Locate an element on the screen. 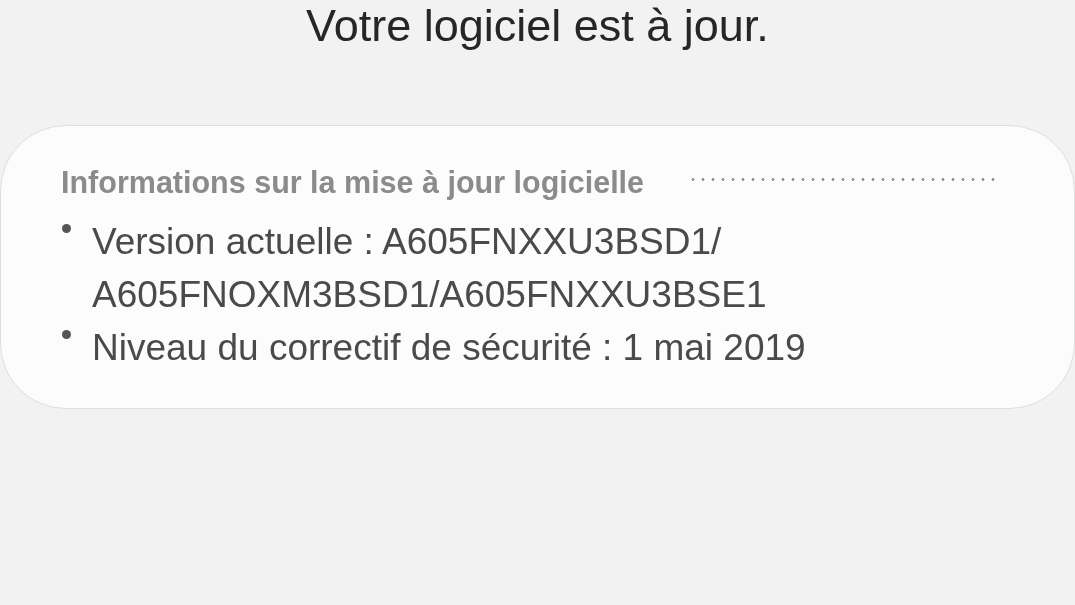 The image size is (1075, 605). card-title: Informations sur la mise à jour logicielle is located at coordinates (353, 183).